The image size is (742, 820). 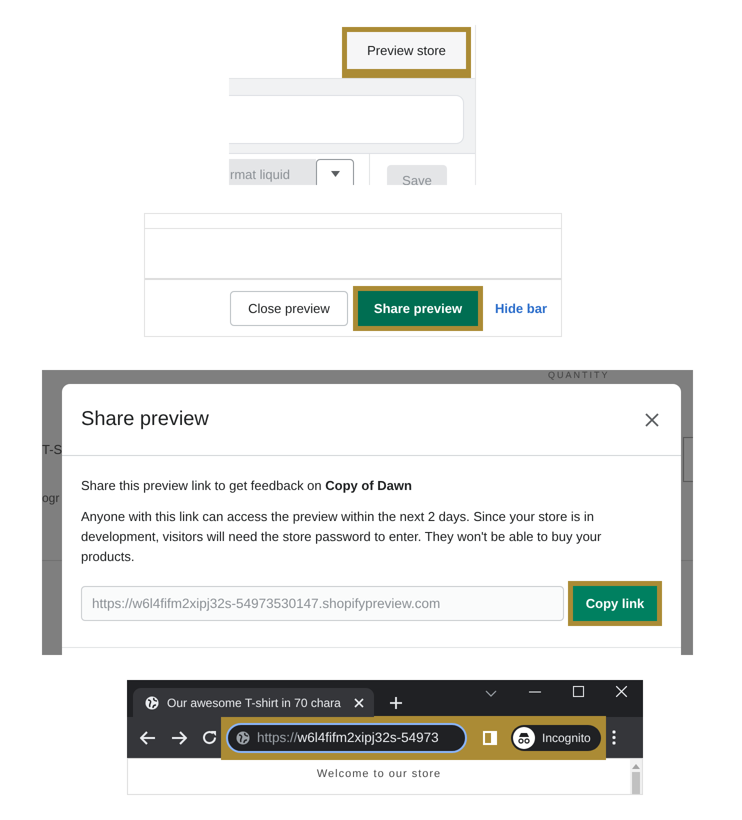 I want to click on column-heading: QUANTITY, so click(x=579, y=375).